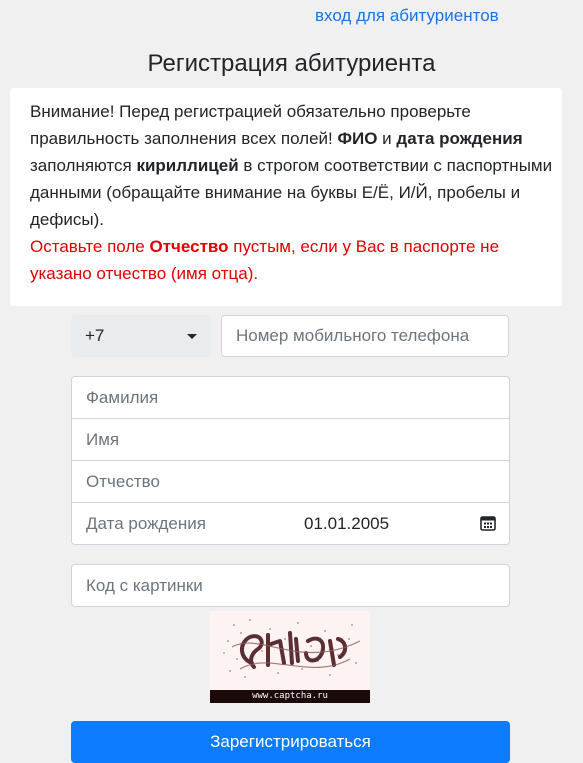 This screenshot has width=583, height=763. Describe the element at coordinates (459, 138) in the screenshot. I see `notice-emphasis-dob: дата рождения` at that location.